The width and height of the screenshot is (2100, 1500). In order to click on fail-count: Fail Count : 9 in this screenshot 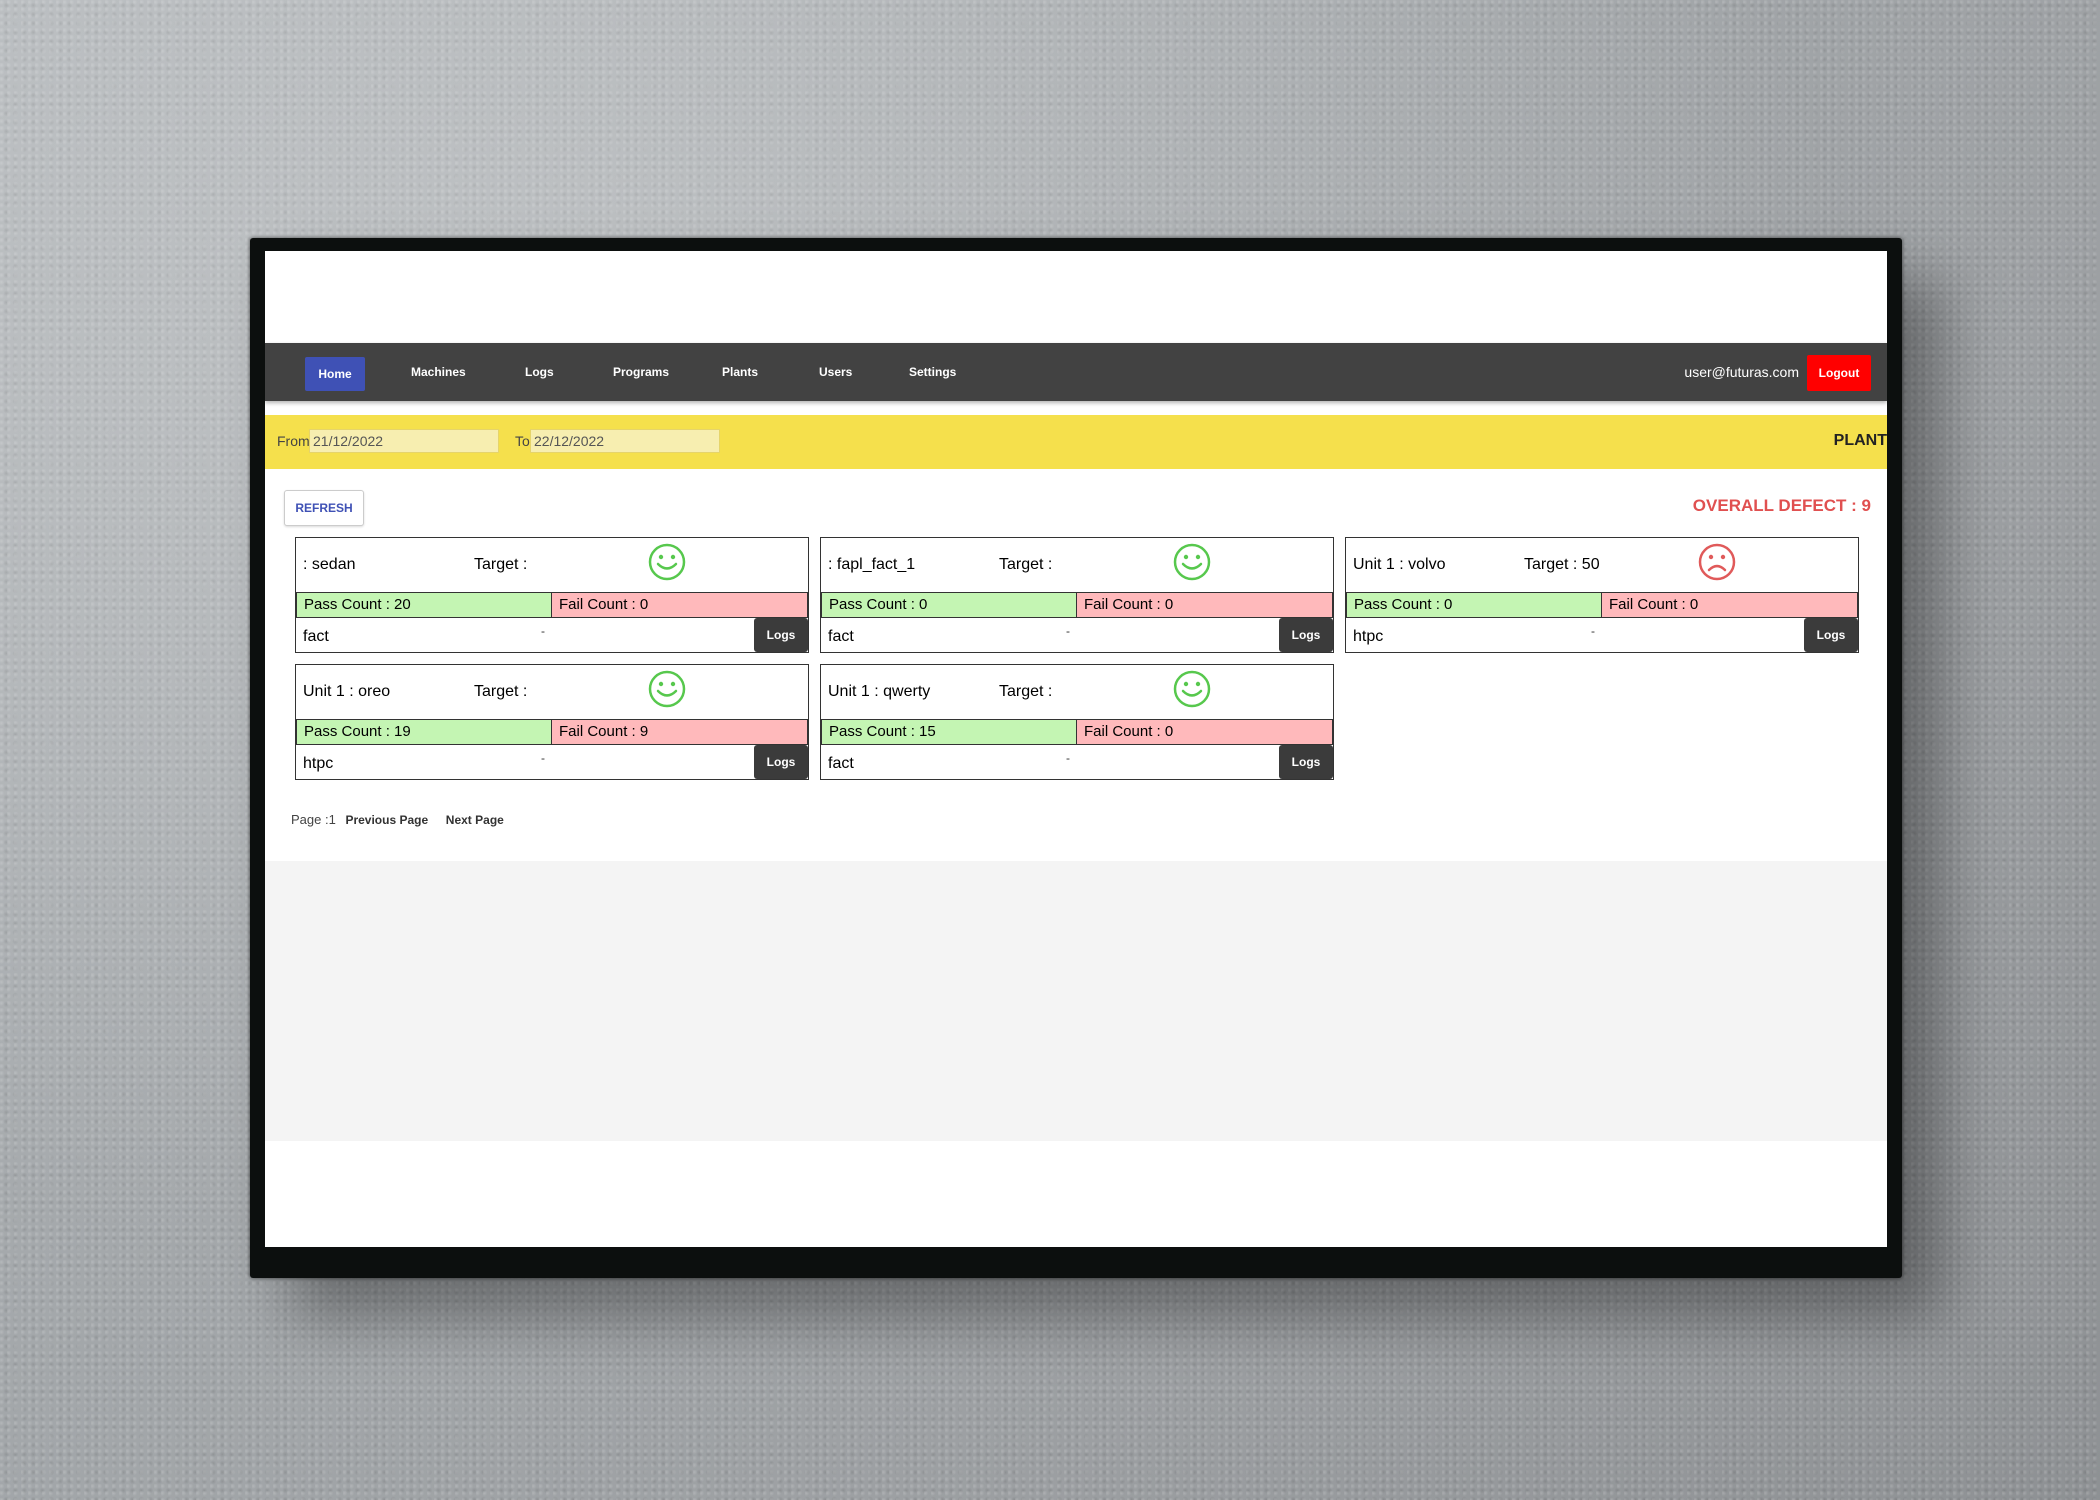, I will do `click(680, 732)`.